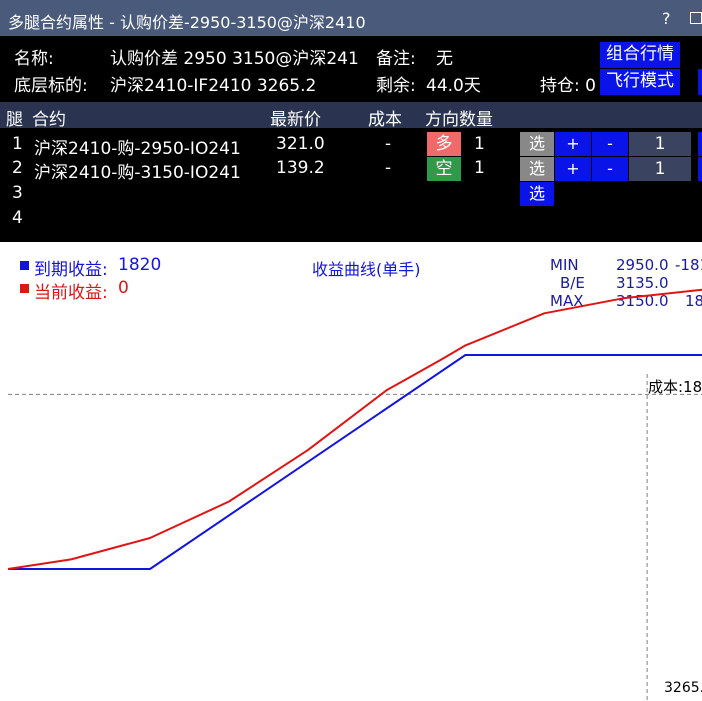 The image size is (702, 701). I want to click on help-icon: ?, so click(666, 18).